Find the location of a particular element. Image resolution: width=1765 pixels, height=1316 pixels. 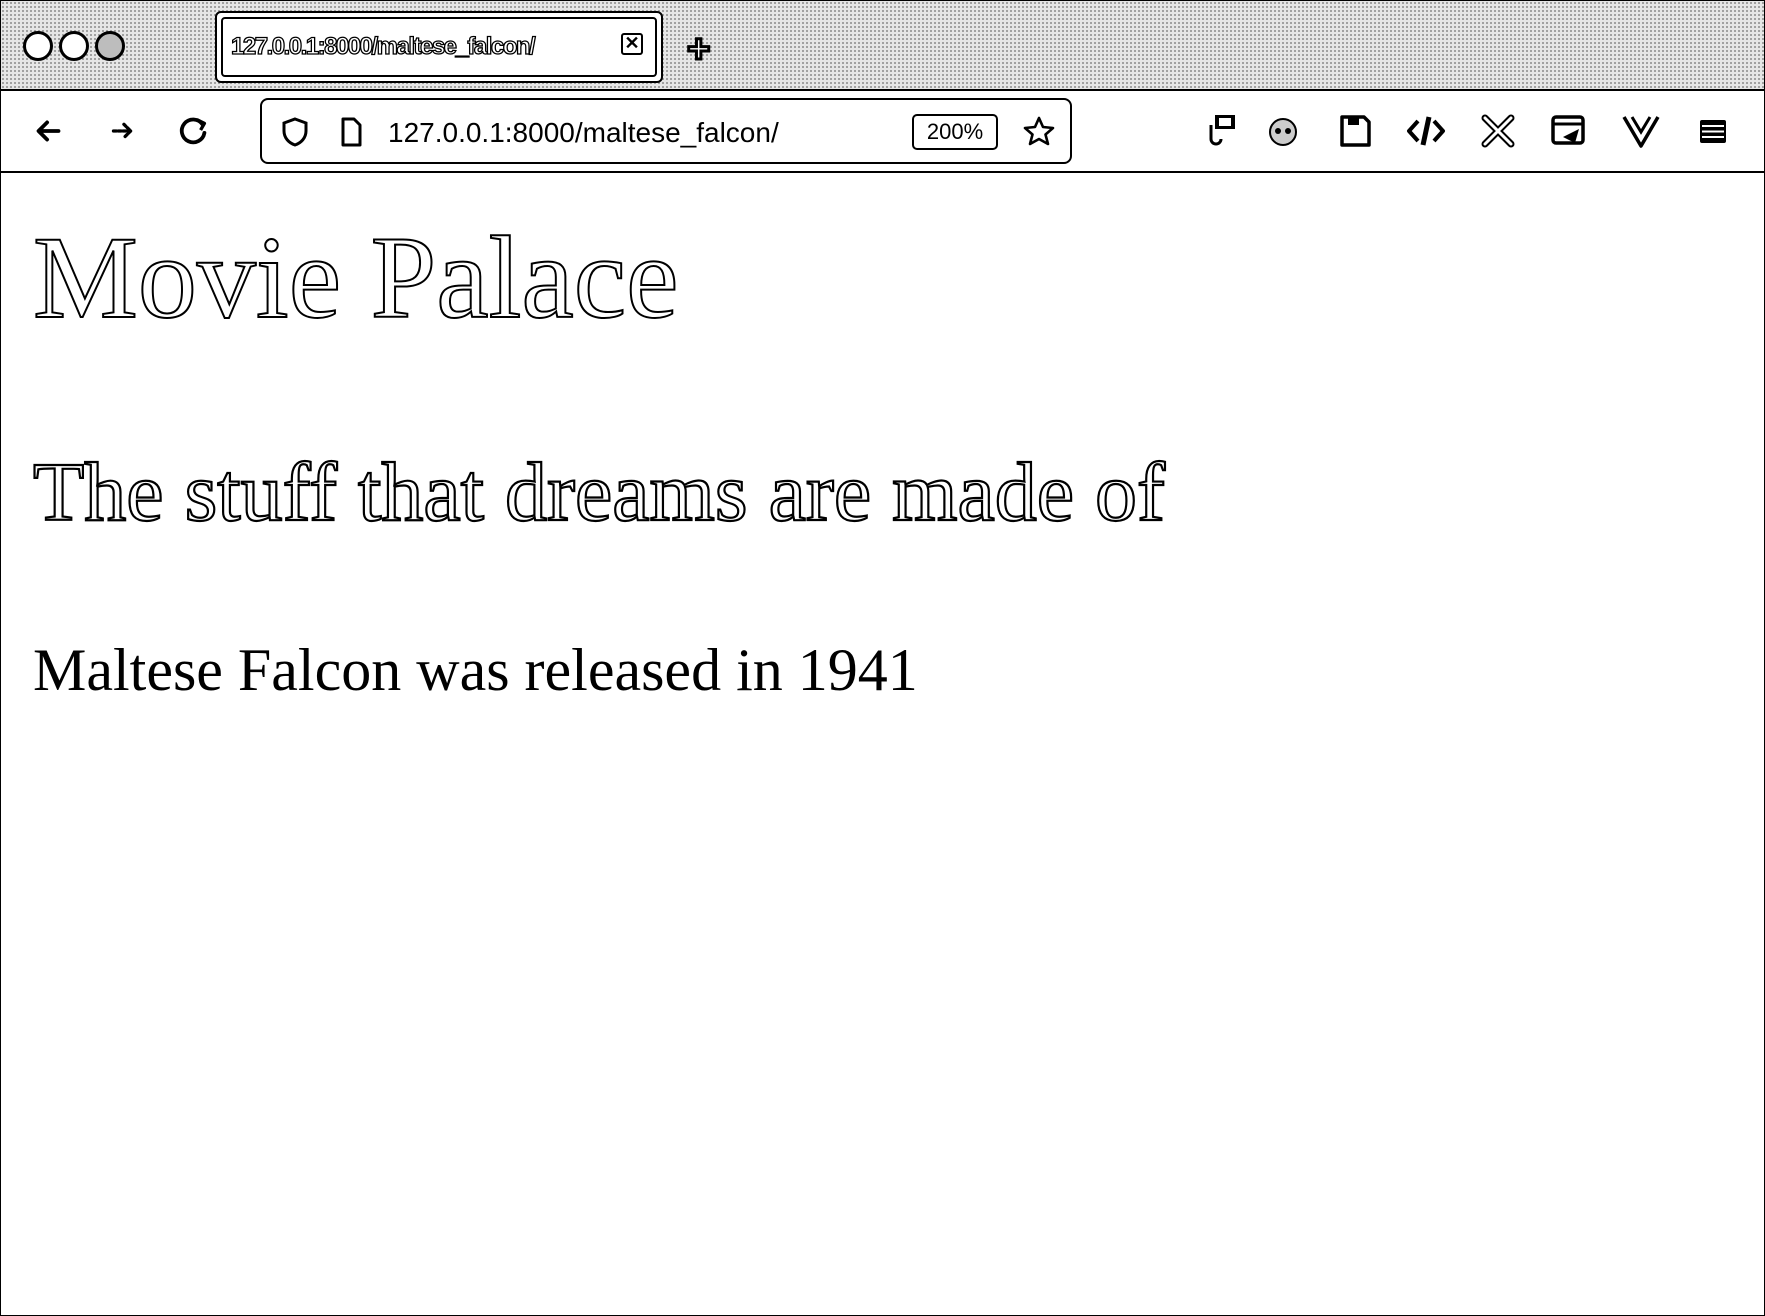

minimize-window-button is located at coordinates (74, 46).